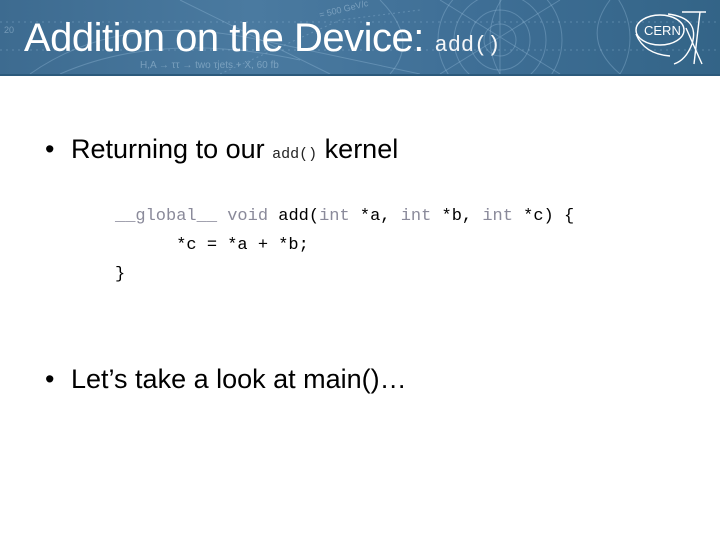 The width and height of the screenshot is (720, 540). Describe the element at coordinates (168, 149) in the screenshot. I see `bullet-text-pre: Returning to our` at that location.